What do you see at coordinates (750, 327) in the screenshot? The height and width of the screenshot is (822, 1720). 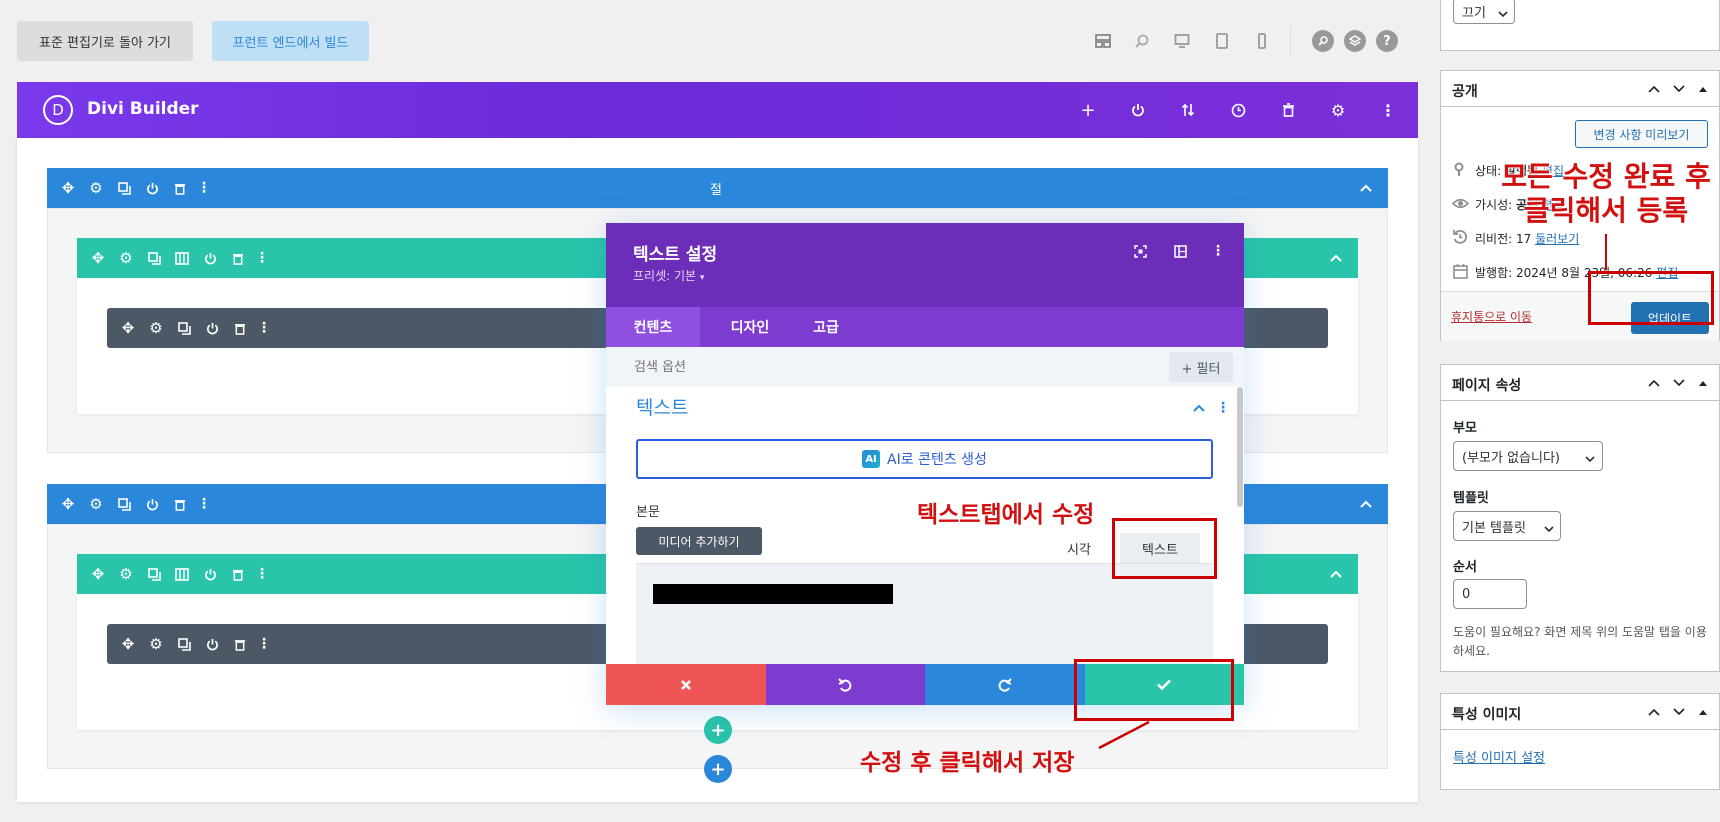 I see `tab-design: 디자인` at bounding box center [750, 327].